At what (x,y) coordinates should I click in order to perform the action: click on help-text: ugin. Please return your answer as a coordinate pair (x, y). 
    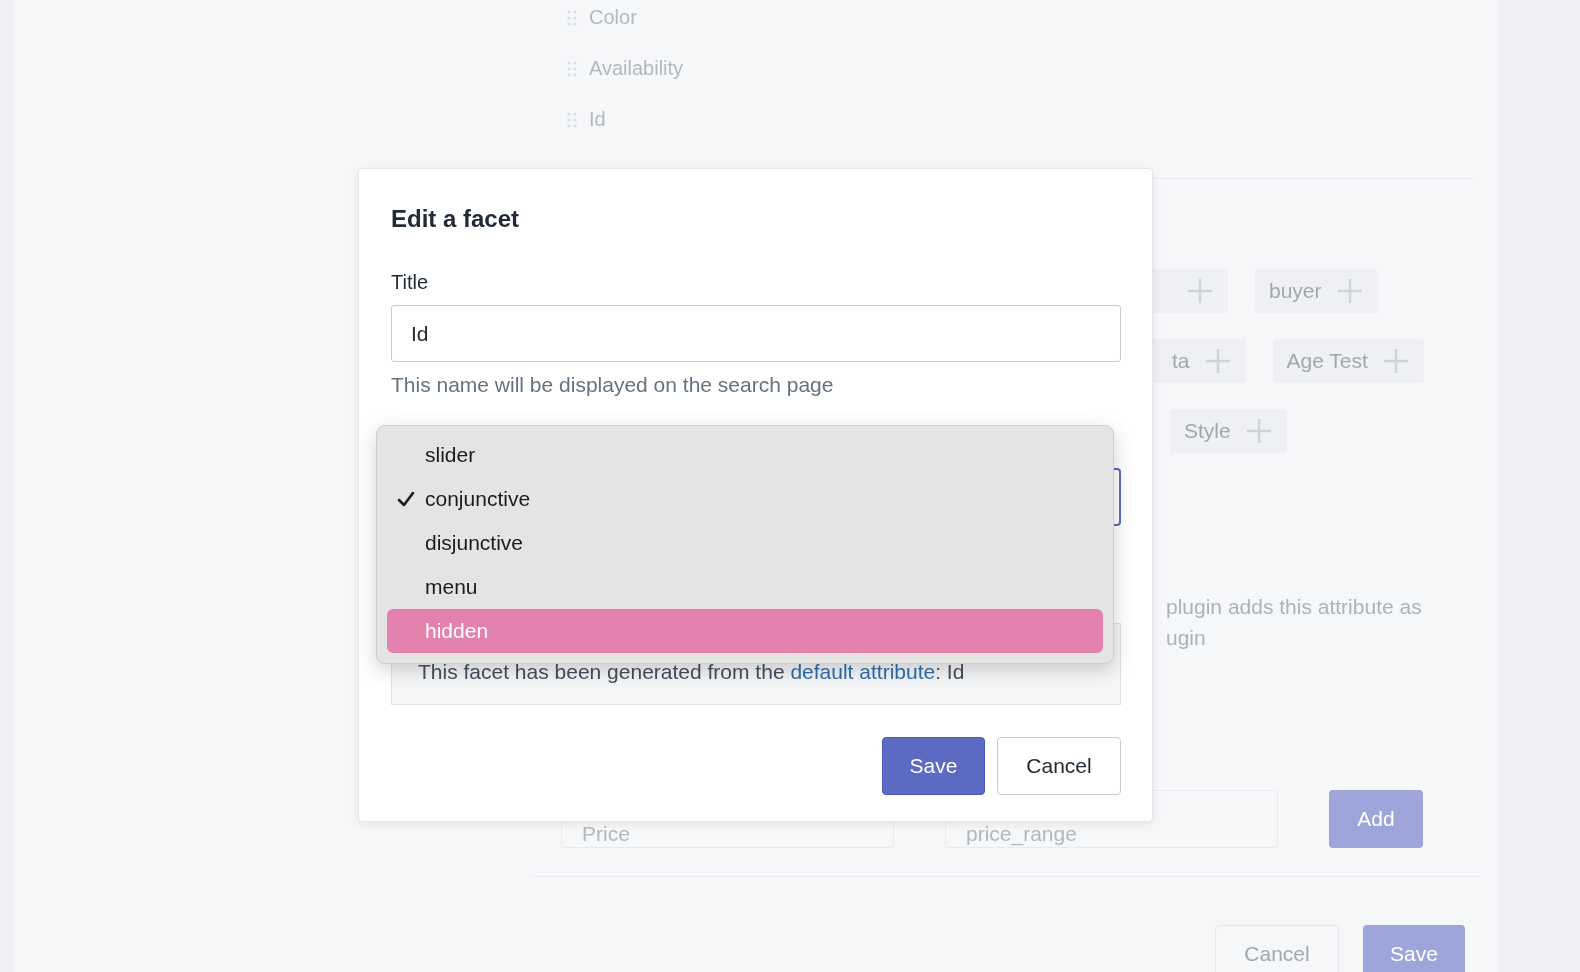
    Looking at the image, I should click on (1186, 638).